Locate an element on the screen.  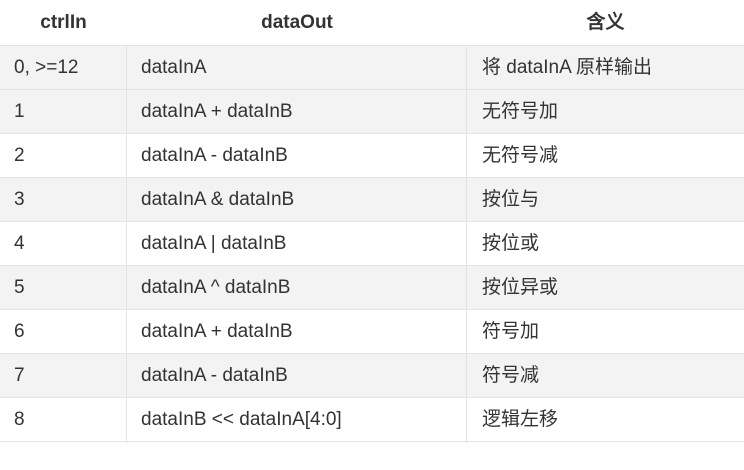
ctrlin-cell: 1 is located at coordinates (19, 111).